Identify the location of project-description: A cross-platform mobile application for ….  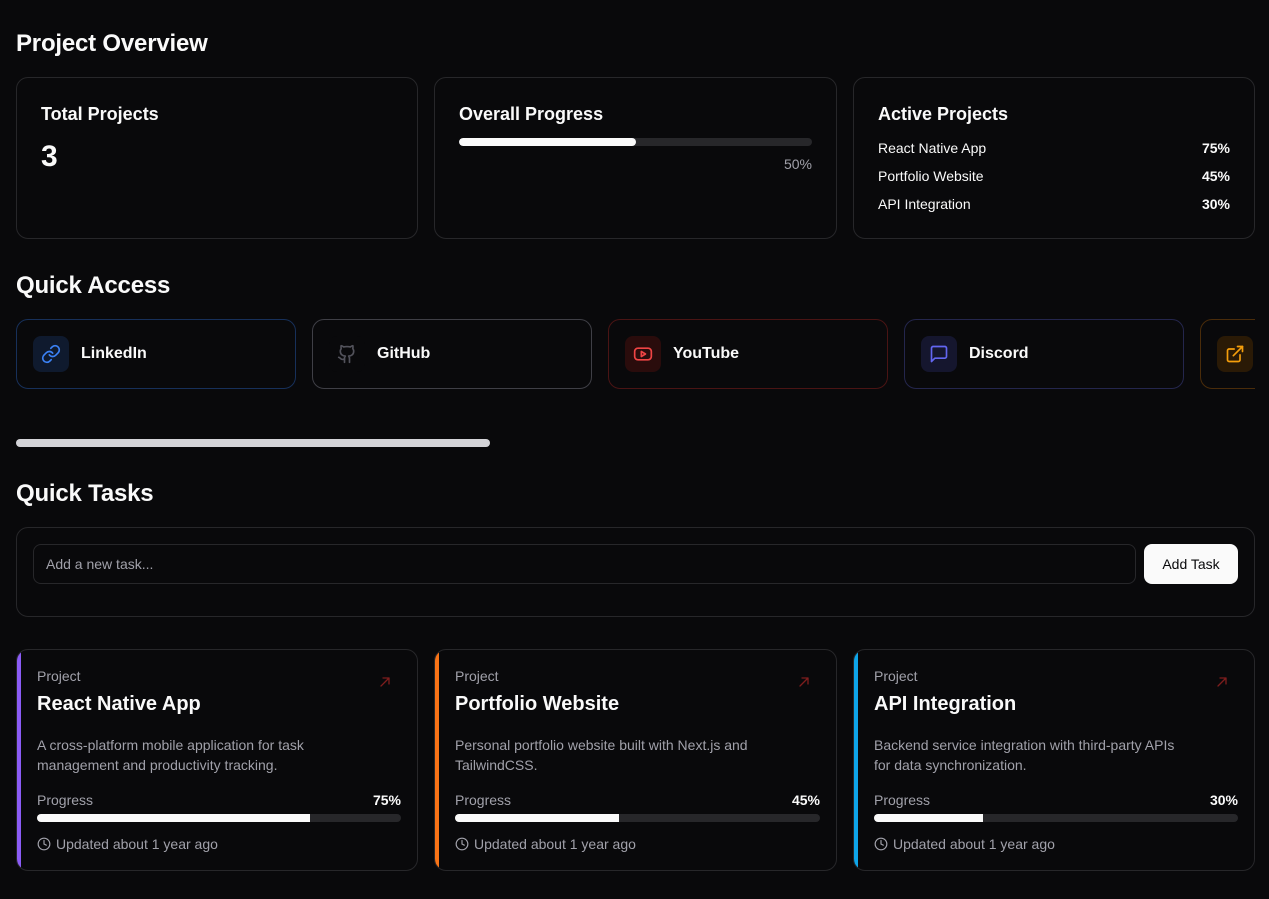
(170, 755).